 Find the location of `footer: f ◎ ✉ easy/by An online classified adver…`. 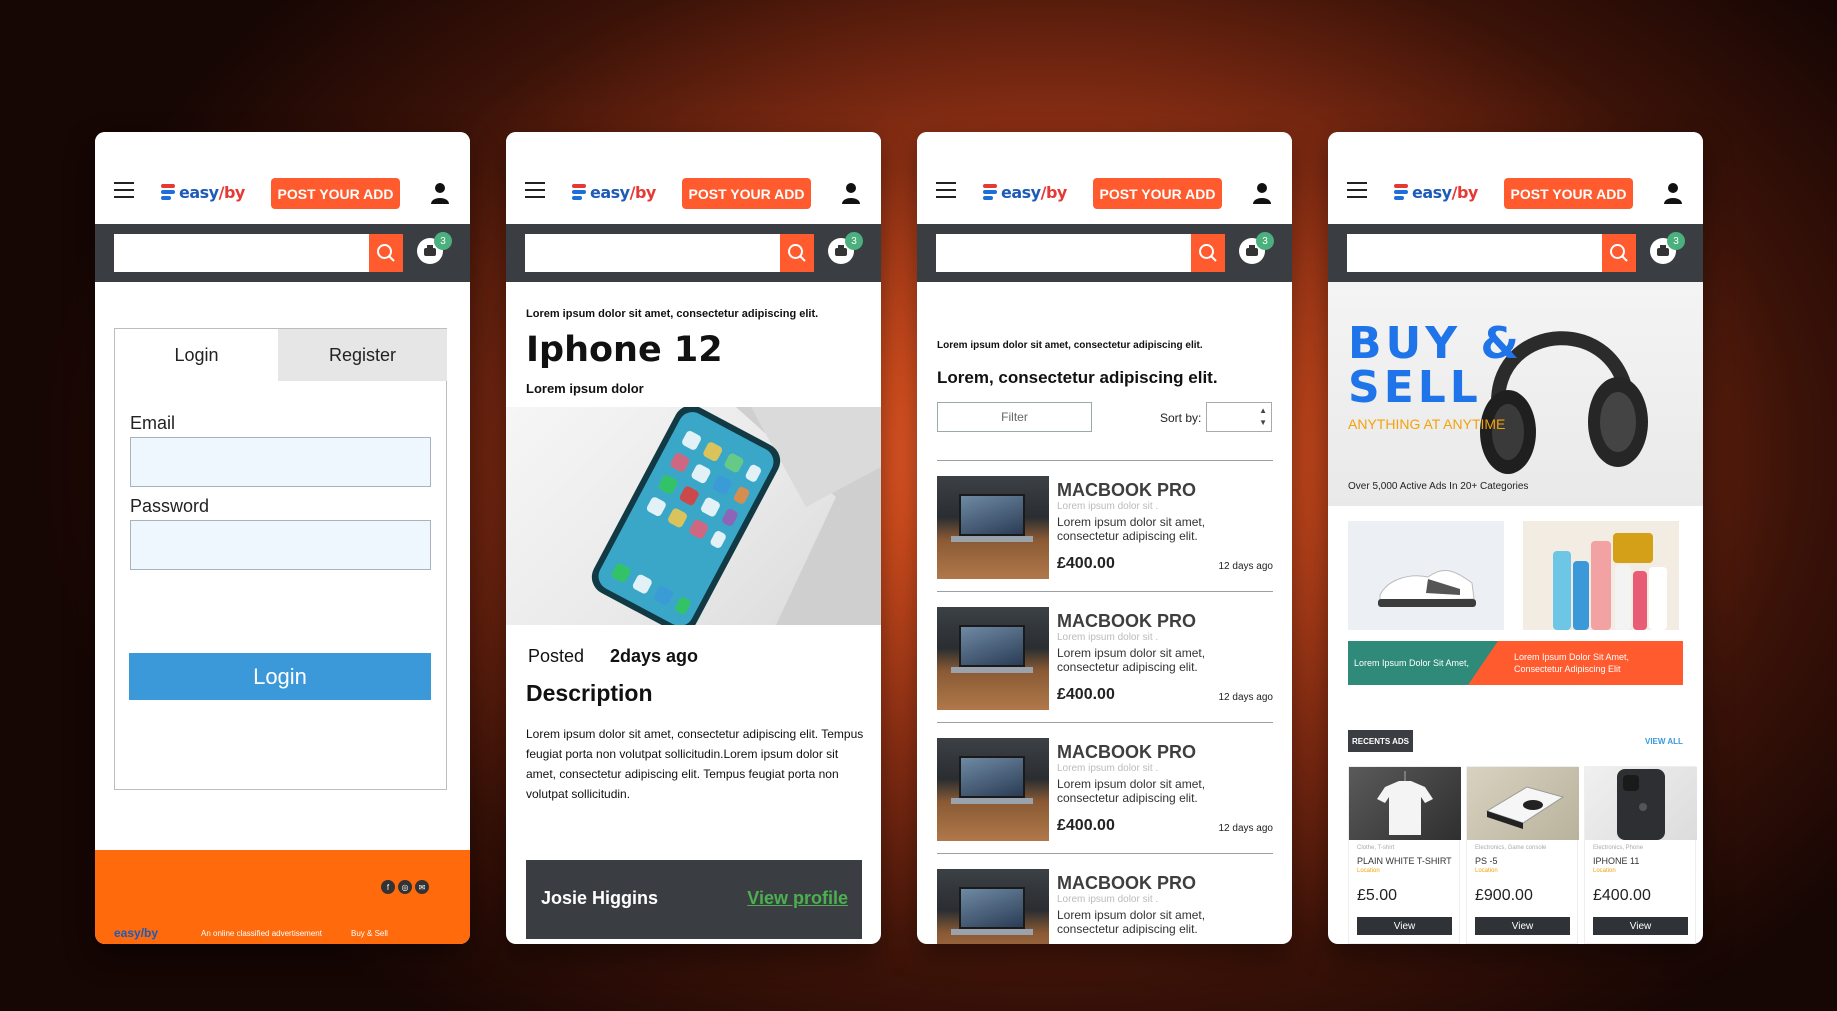

footer: f ◎ ✉ easy/by An online classified adver… is located at coordinates (282, 897).